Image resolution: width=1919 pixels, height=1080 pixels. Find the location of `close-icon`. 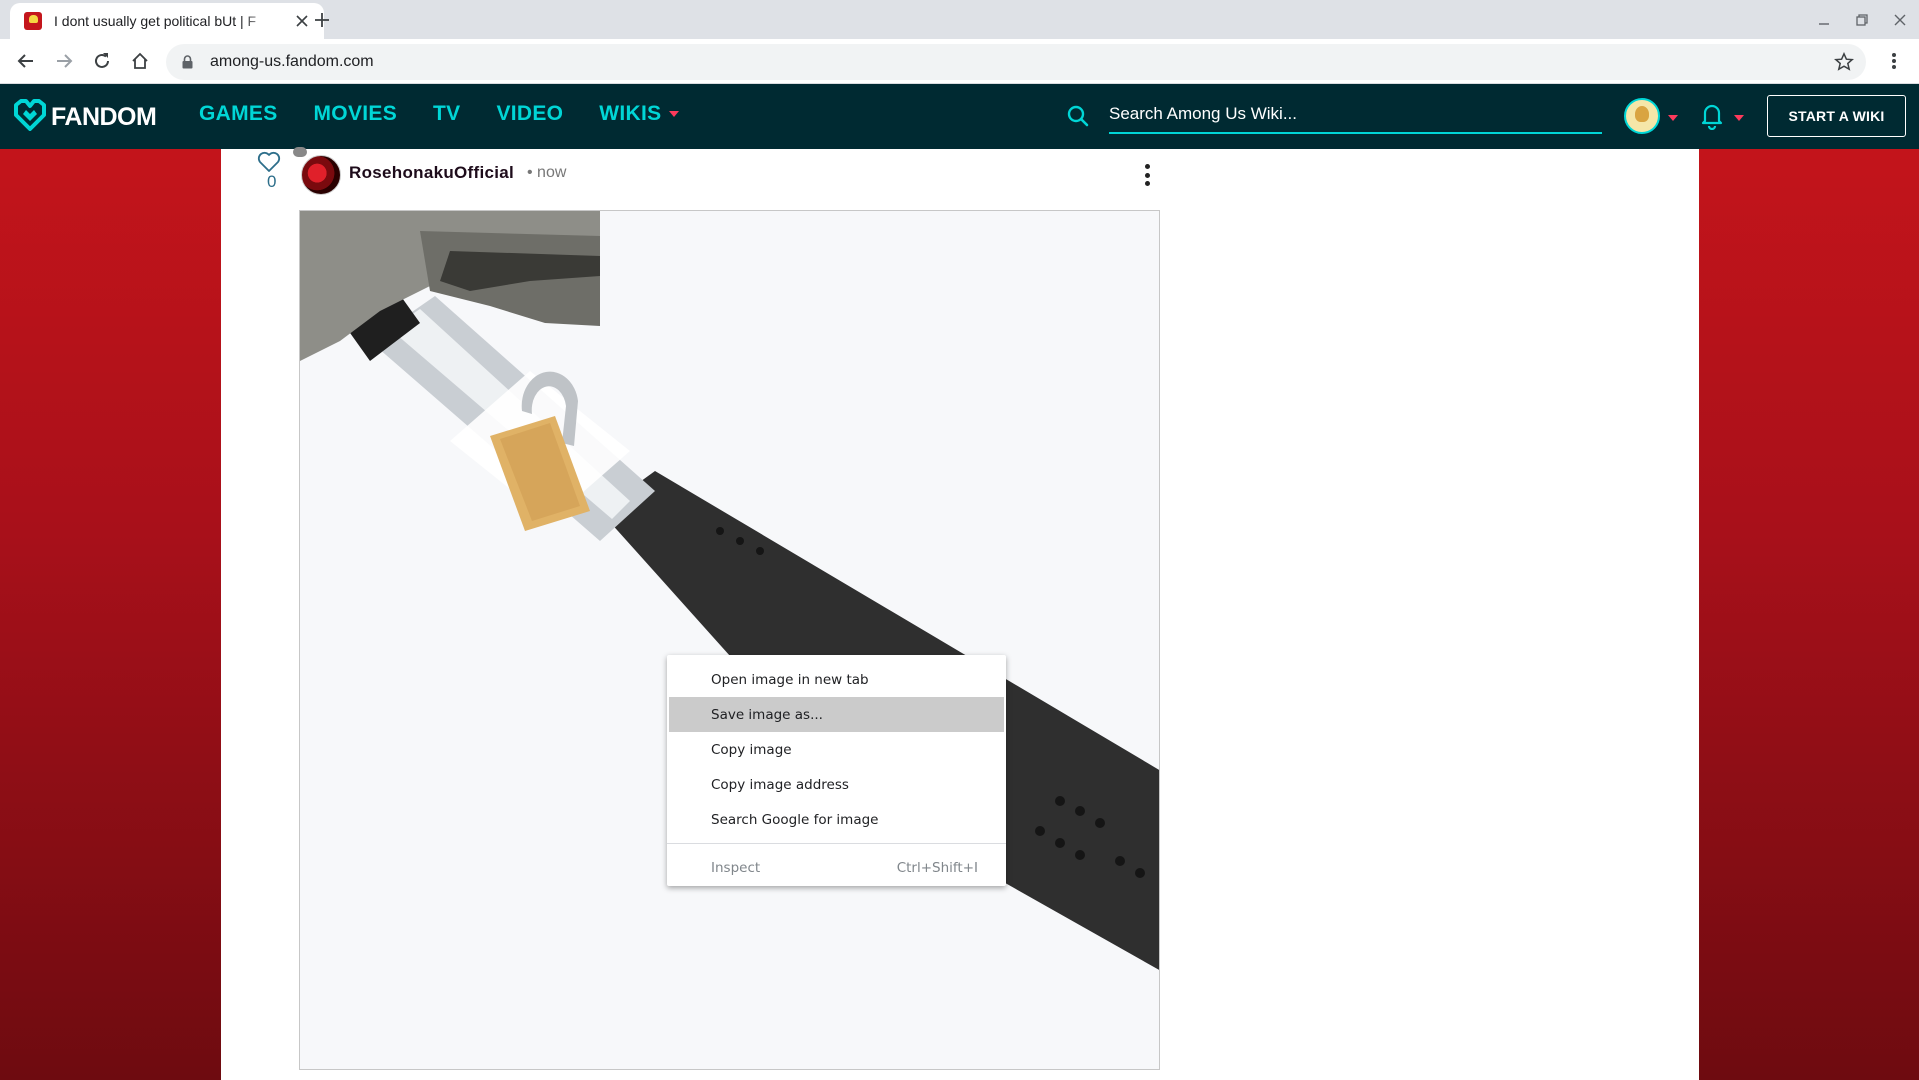

close-icon is located at coordinates (302, 21).